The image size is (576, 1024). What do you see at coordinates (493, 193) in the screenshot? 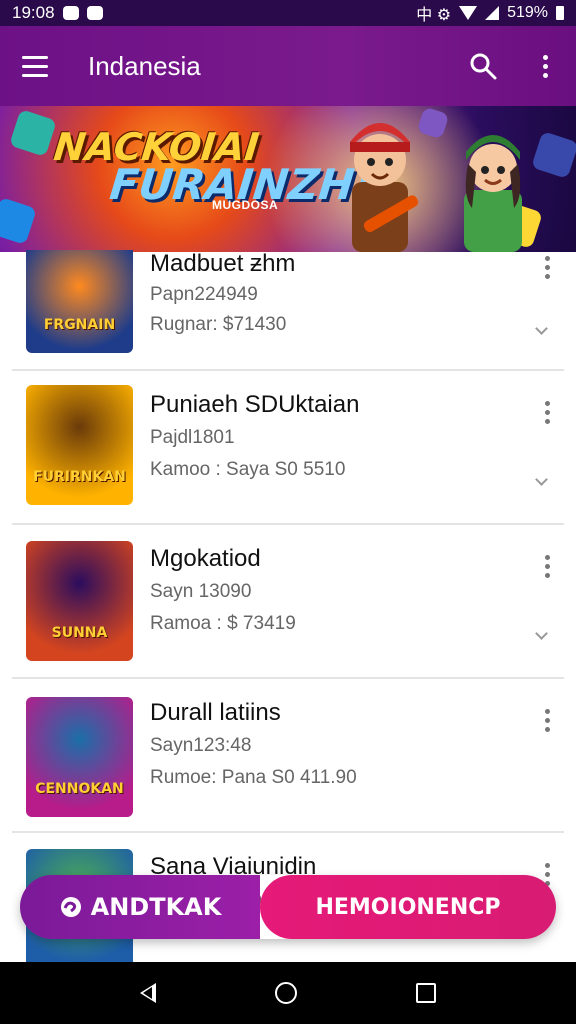
I see `character-girl-illustration` at bounding box center [493, 193].